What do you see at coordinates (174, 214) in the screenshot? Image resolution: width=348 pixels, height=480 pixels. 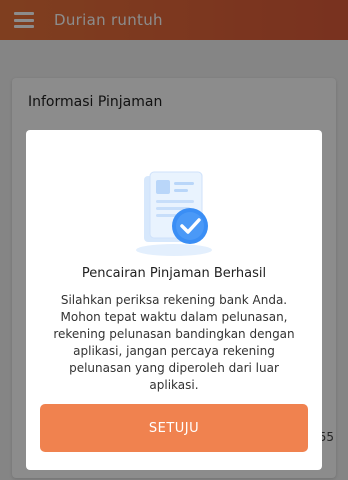 I see `document-check-icon` at bounding box center [174, 214].